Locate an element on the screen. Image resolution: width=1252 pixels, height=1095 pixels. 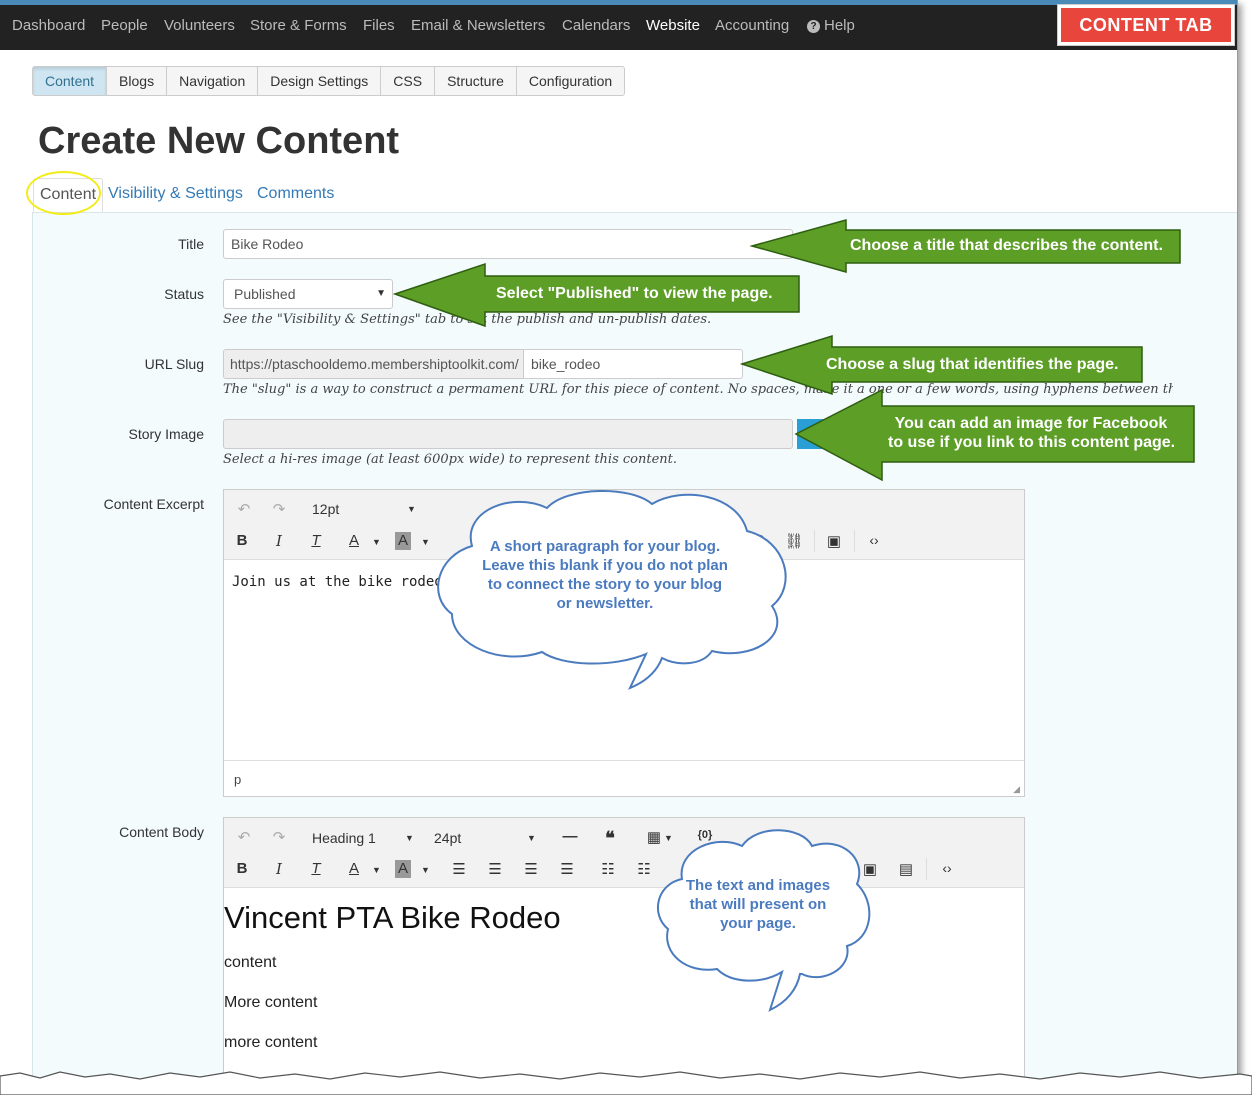
block-format-dropdown: Heading 1 ▼ is located at coordinates (363, 838).